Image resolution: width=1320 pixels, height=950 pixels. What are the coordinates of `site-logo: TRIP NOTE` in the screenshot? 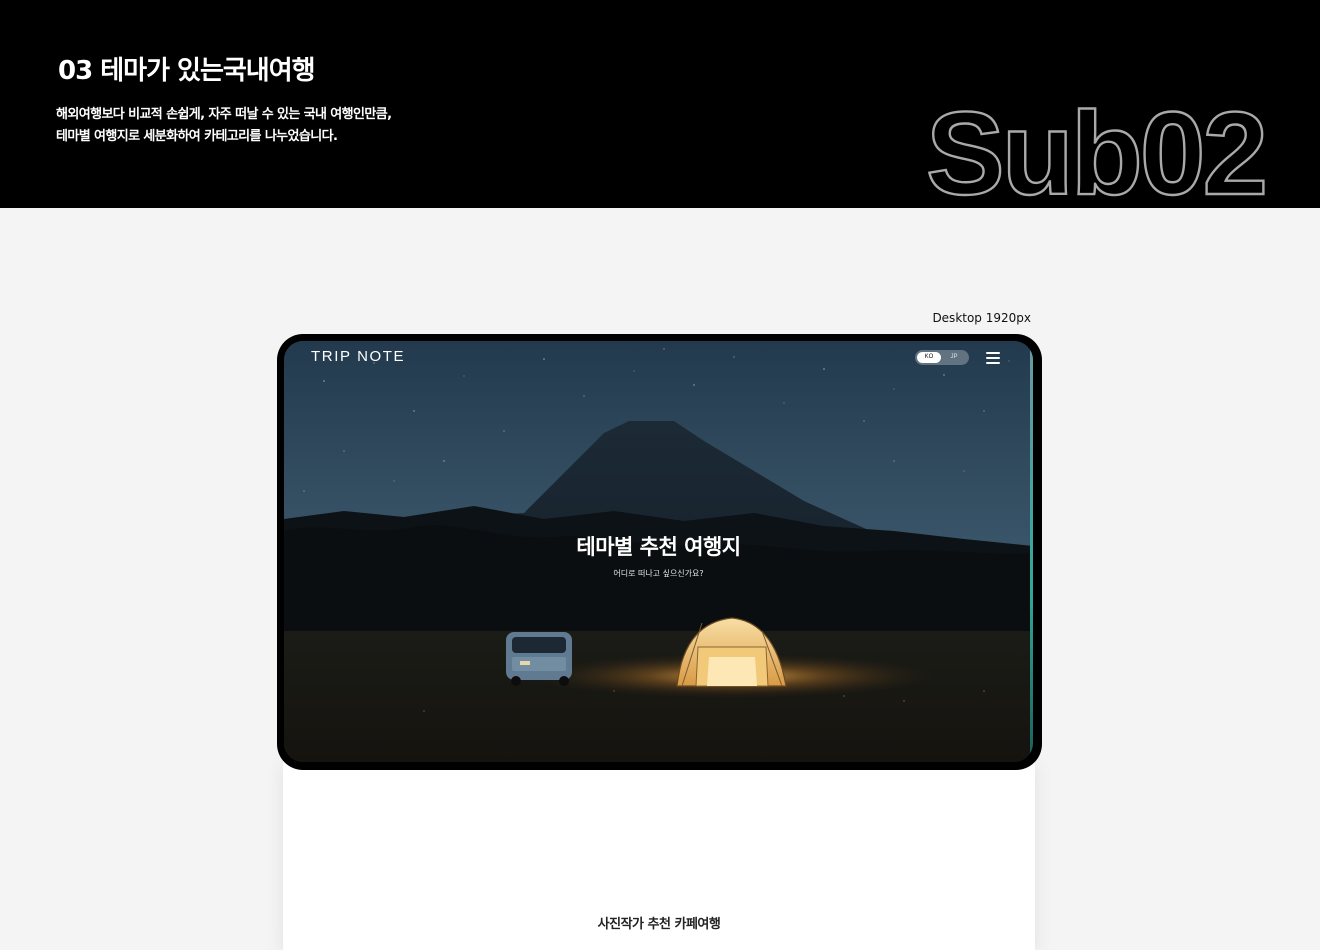 It's located at (358, 356).